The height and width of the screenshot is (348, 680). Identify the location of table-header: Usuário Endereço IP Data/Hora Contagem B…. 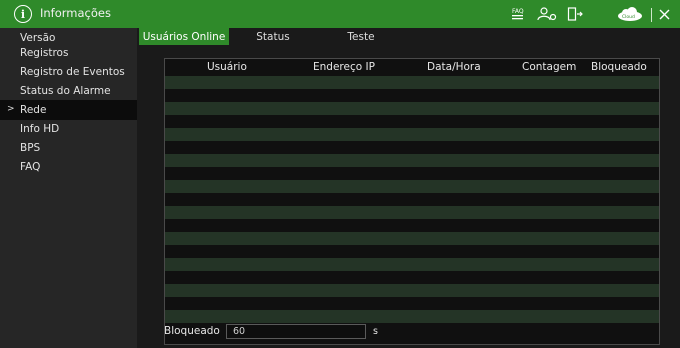
(412, 67).